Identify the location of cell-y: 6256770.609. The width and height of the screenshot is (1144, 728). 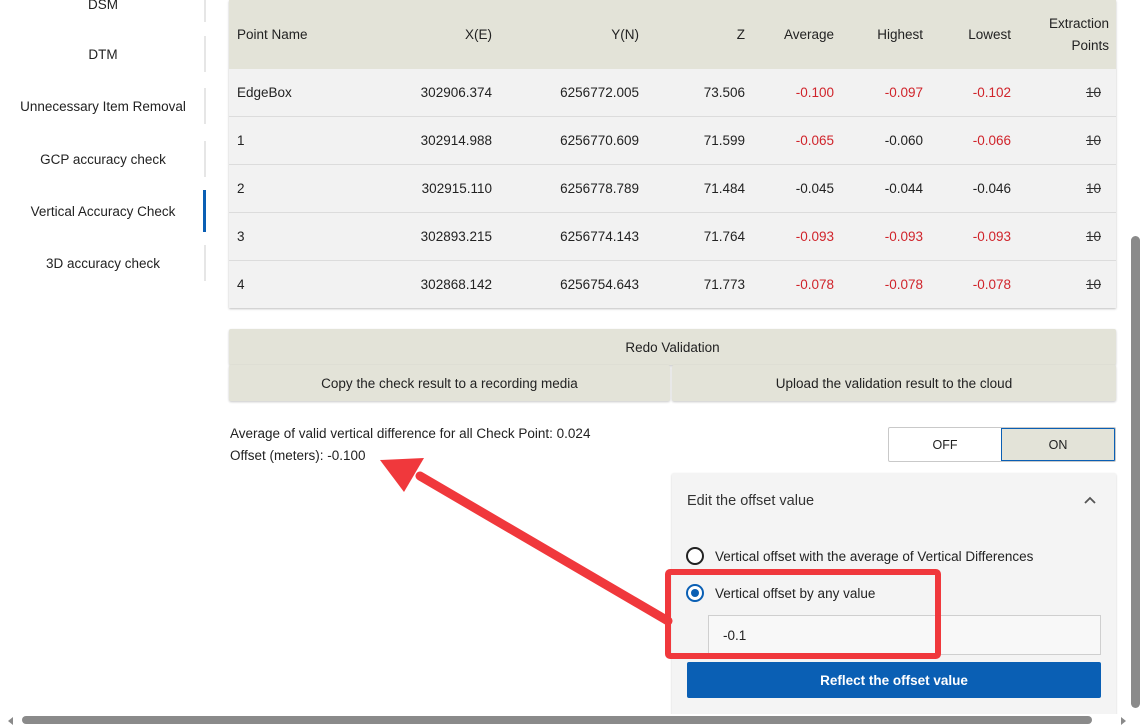
(599, 140).